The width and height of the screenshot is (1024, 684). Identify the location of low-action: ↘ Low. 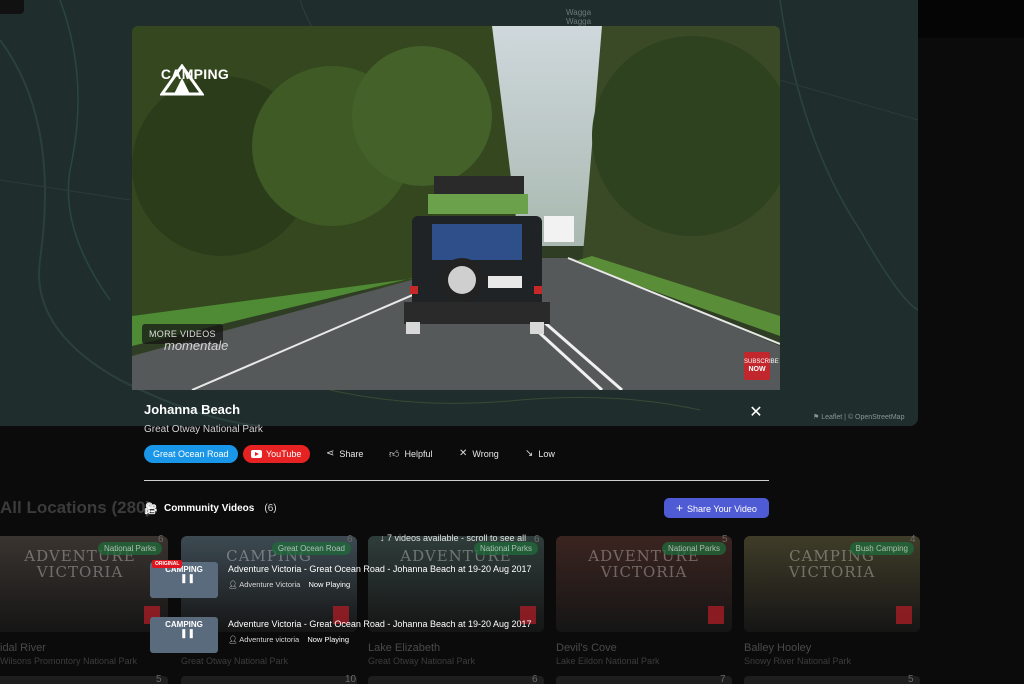
(540, 453).